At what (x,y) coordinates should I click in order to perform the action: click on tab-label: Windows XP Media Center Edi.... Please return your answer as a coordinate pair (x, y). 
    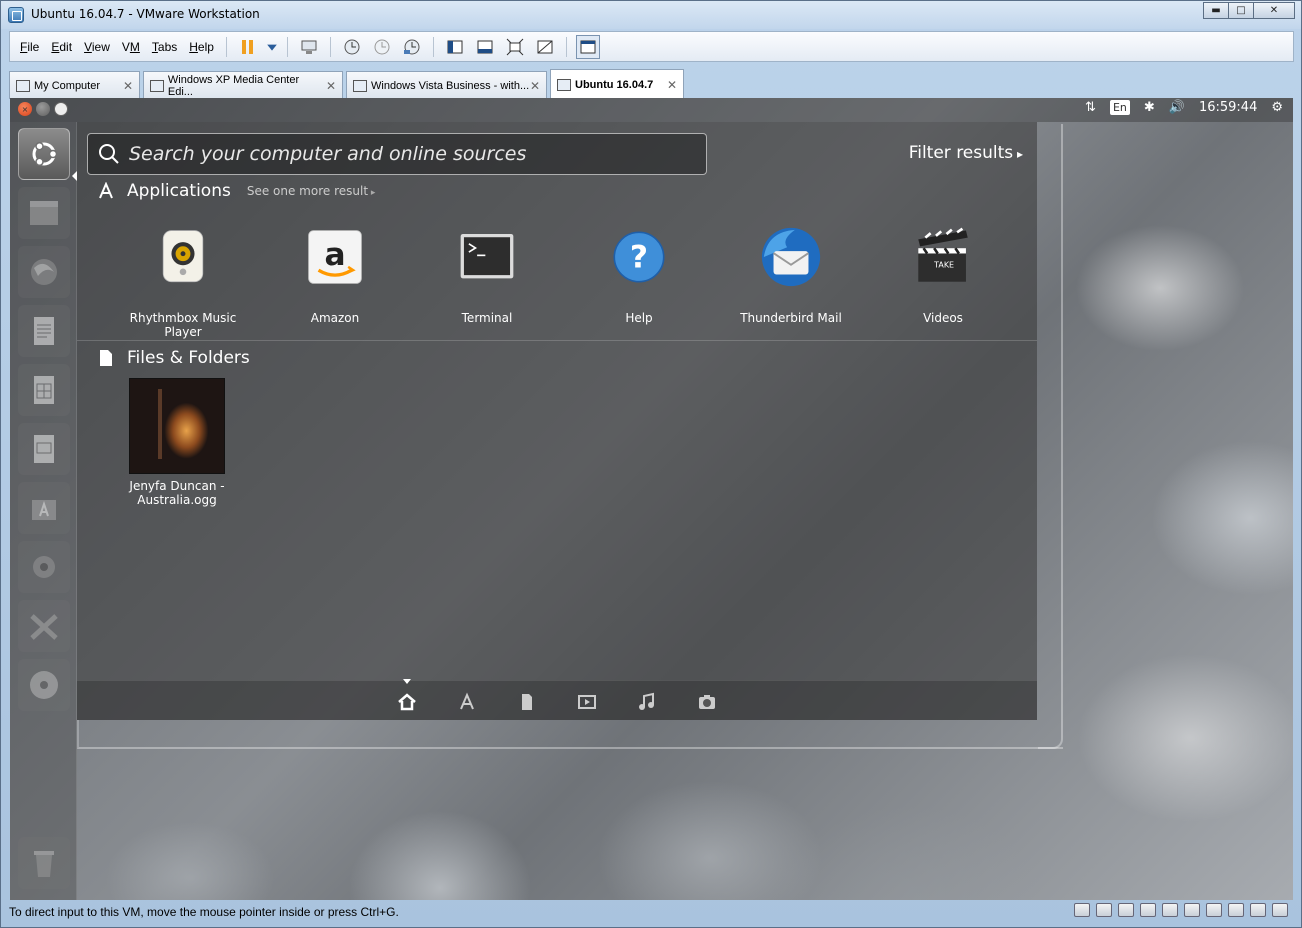
    Looking at the image, I should click on (233, 85).